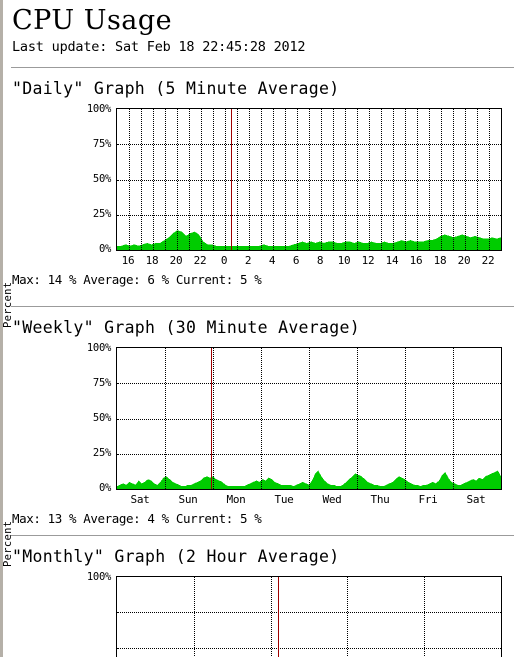 The height and width of the screenshot is (657, 515). I want to click on x-ticks-daily: 16 18 20 22 0 2 4 6 8 10 12 14 16 18 20 22, so click(308, 262).